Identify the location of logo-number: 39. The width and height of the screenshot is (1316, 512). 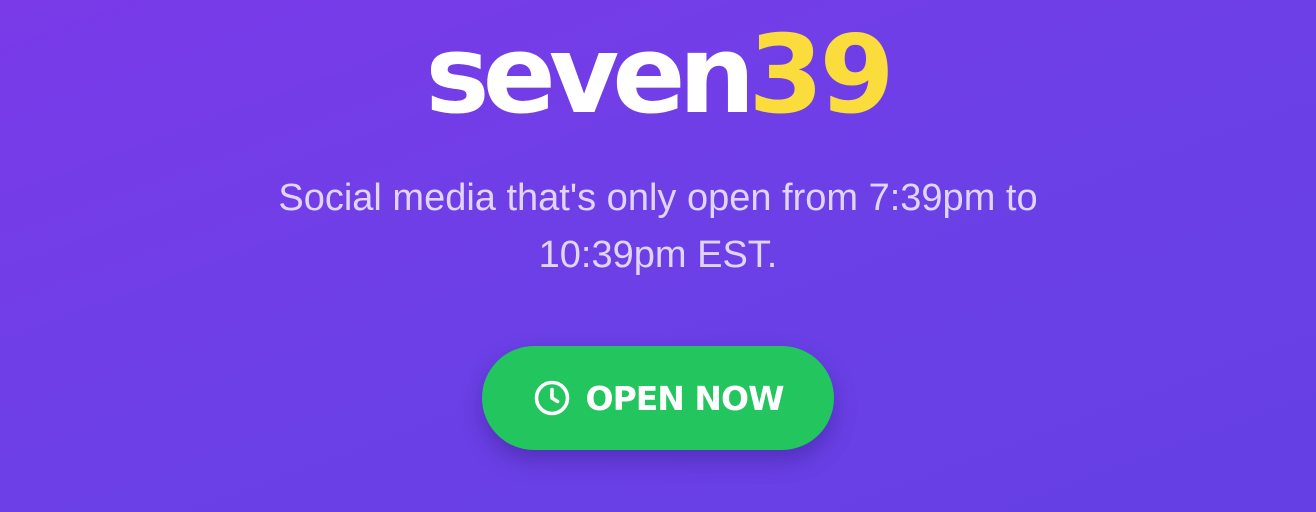
(821, 75).